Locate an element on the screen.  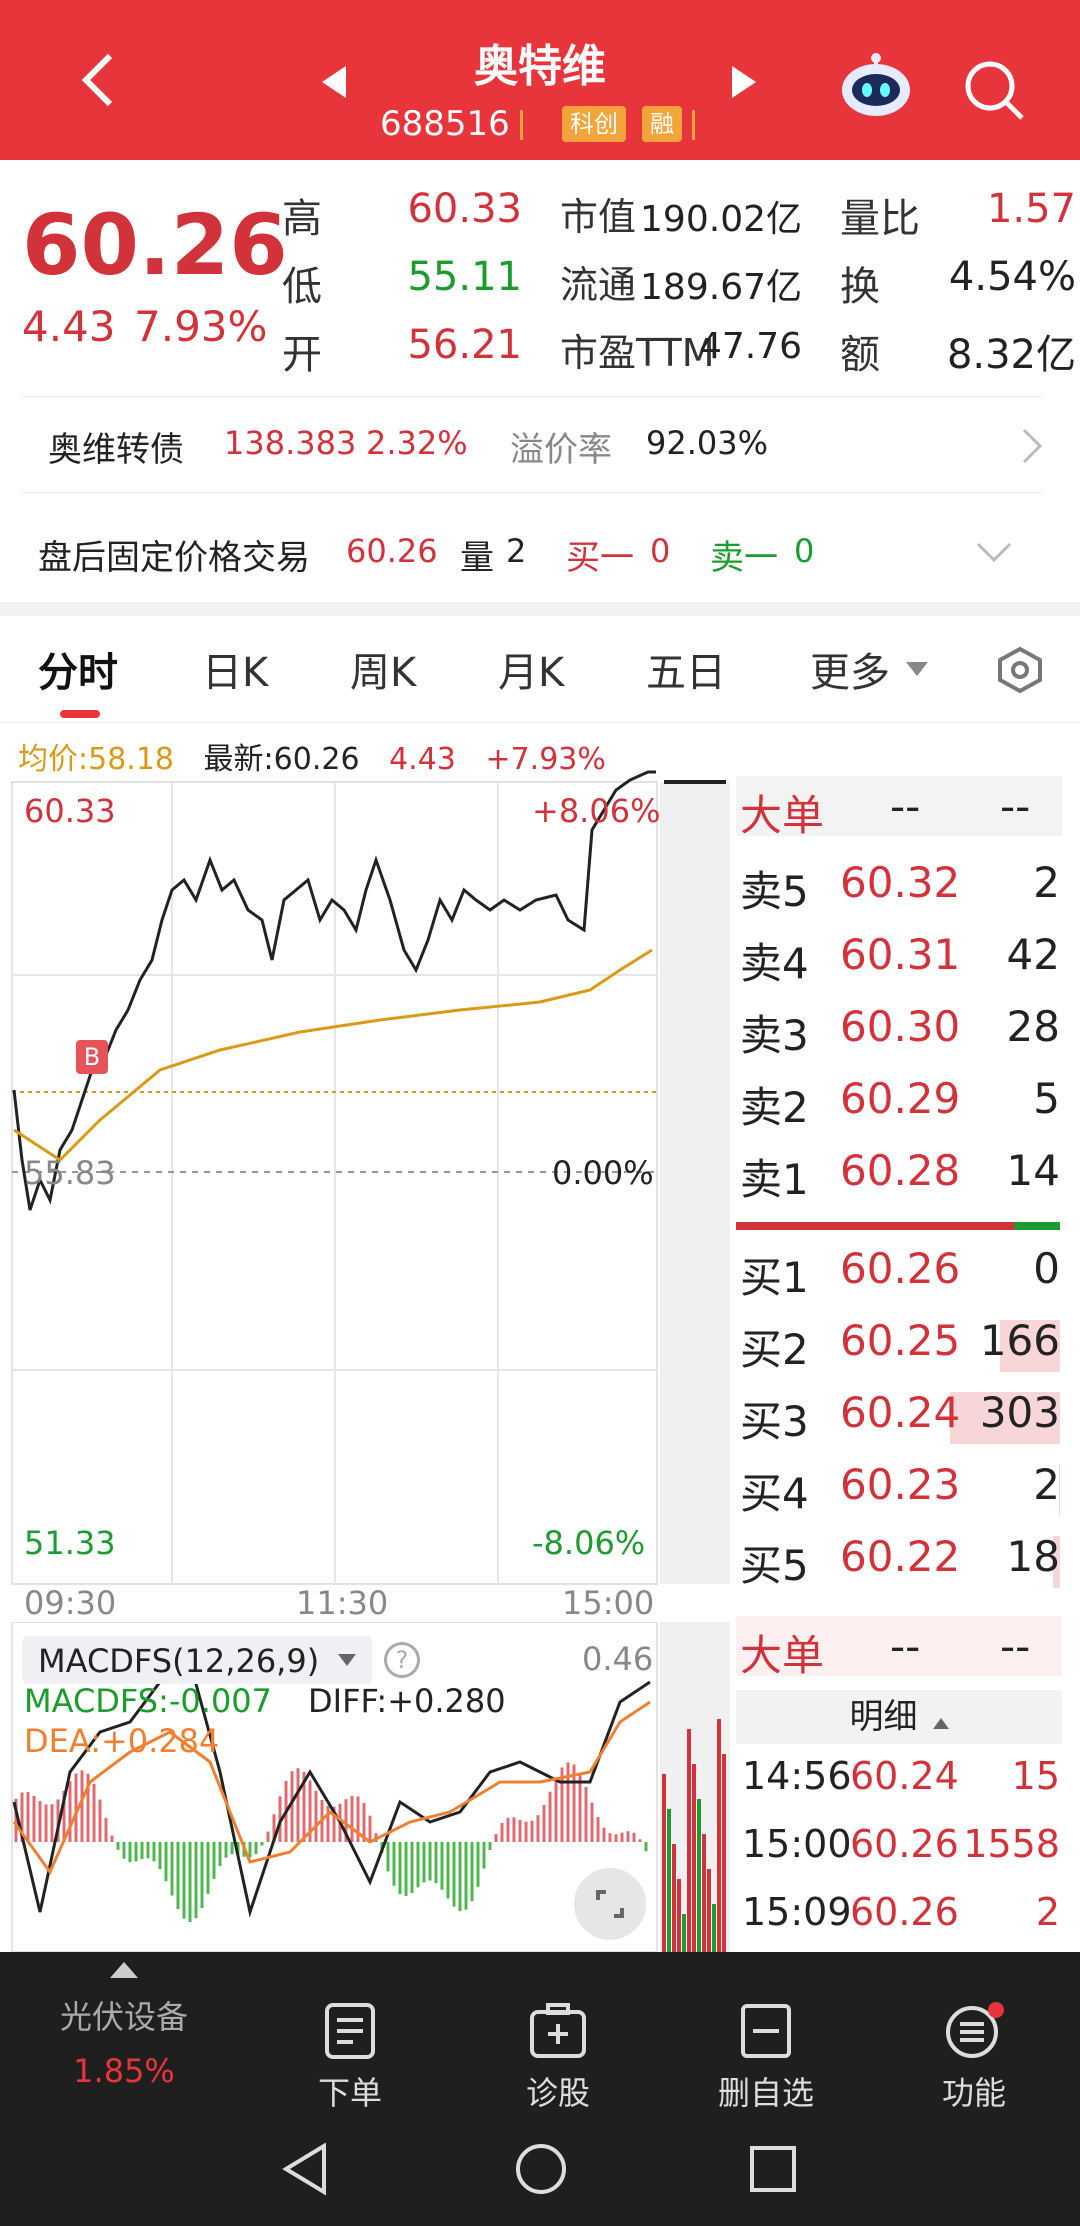
order-button: 下单 is located at coordinates (350, 2058).